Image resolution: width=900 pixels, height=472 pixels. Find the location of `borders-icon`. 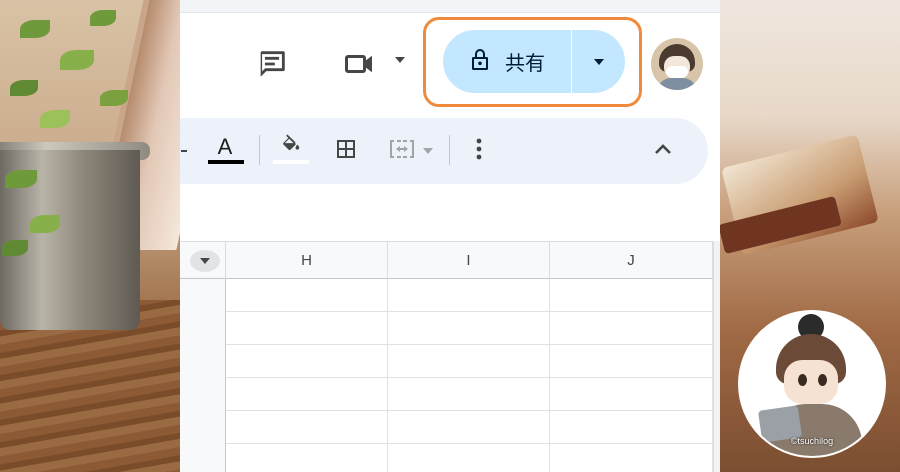

borders-icon is located at coordinates (346, 151).